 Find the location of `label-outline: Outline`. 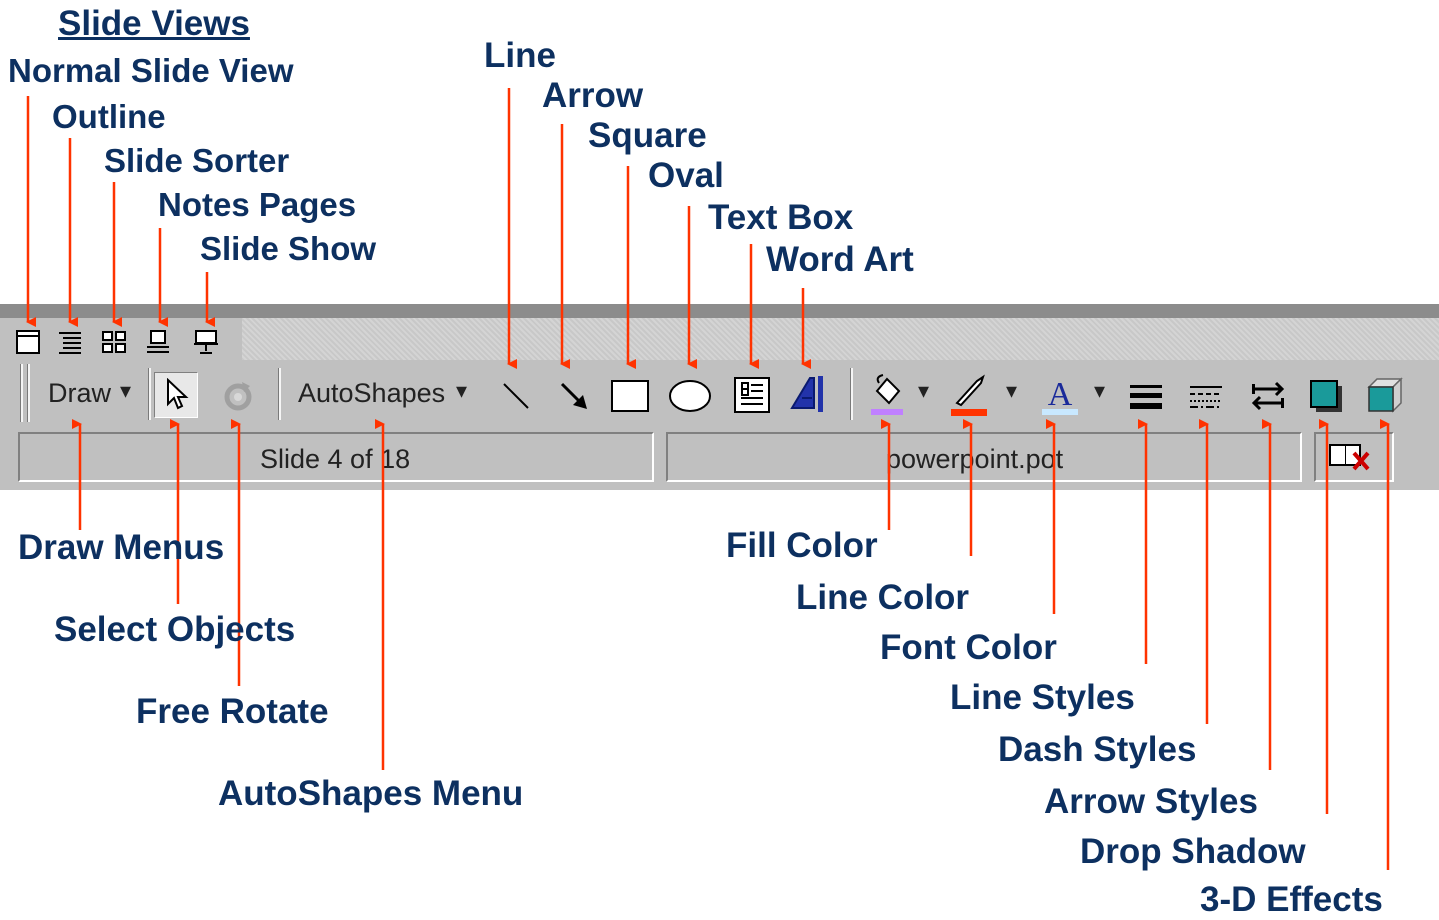

label-outline: Outline is located at coordinates (109, 116).